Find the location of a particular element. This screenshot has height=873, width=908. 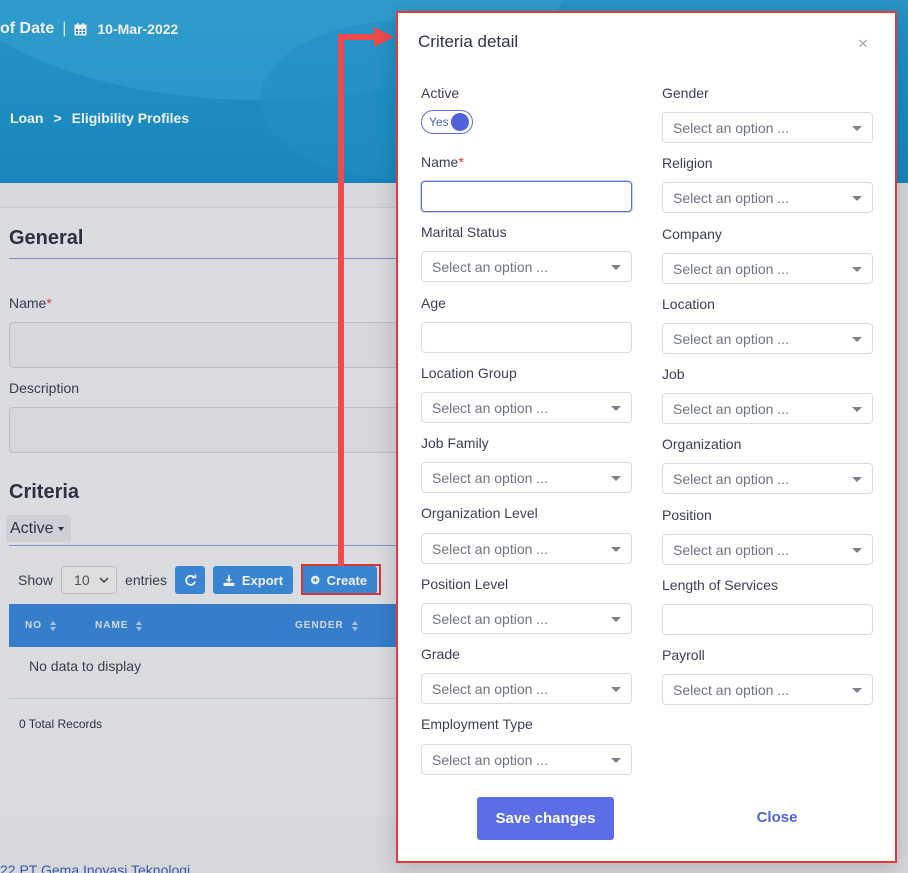

create-button-highlight is located at coordinates (341, 579).